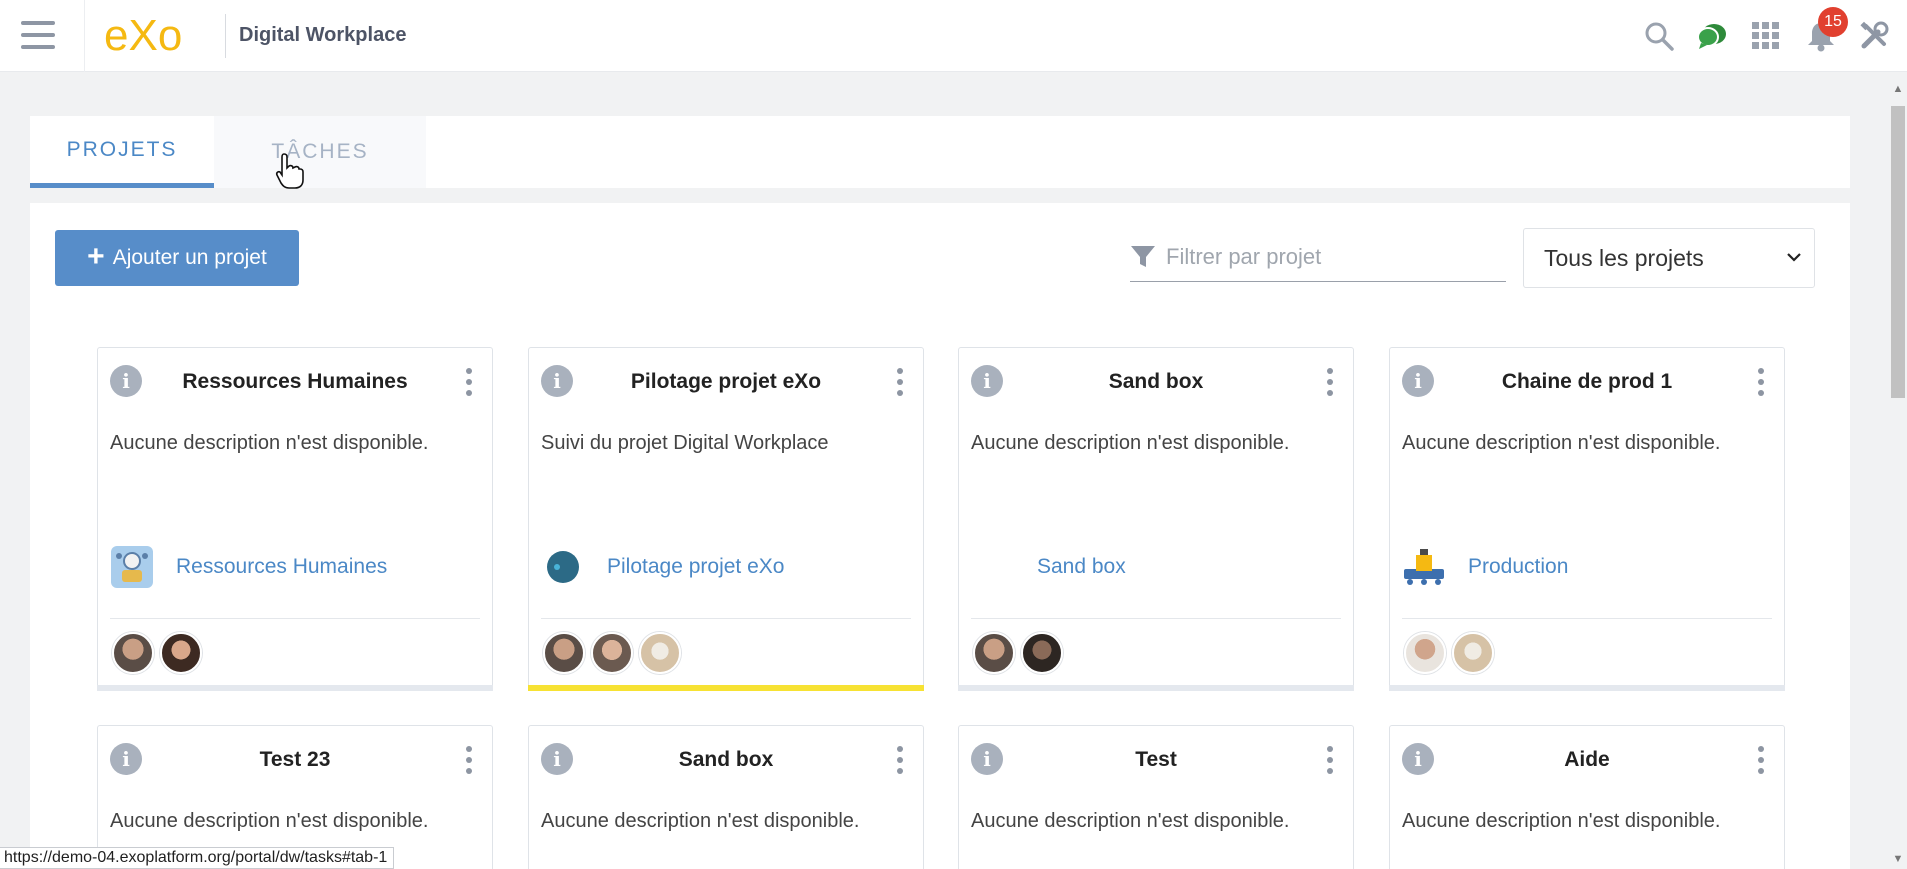 This screenshot has height=869, width=1907. I want to click on card-header: i Chaine de prod 1, so click(1587, 382).